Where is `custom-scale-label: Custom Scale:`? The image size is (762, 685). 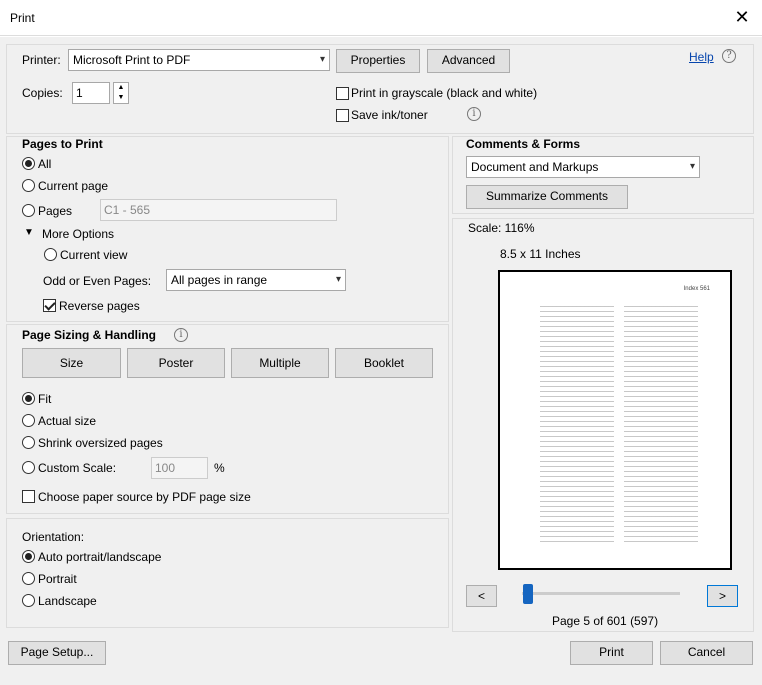
custom-scale-label: Custom Scale: is located at coordinates (77, 468).